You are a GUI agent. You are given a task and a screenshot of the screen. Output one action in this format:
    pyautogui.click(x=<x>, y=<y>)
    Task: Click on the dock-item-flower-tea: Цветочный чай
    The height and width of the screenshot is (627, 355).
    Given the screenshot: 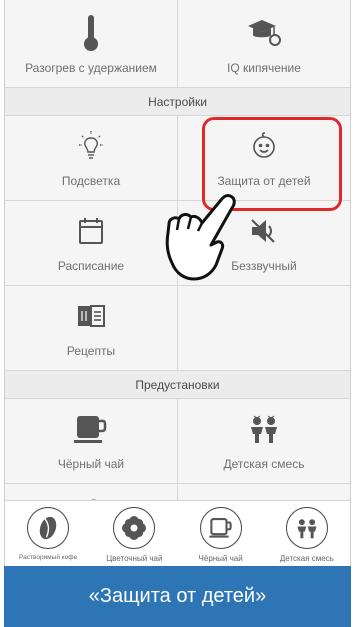 What is the action you would take?
    pyautogui.click(x=134, y=533)
    